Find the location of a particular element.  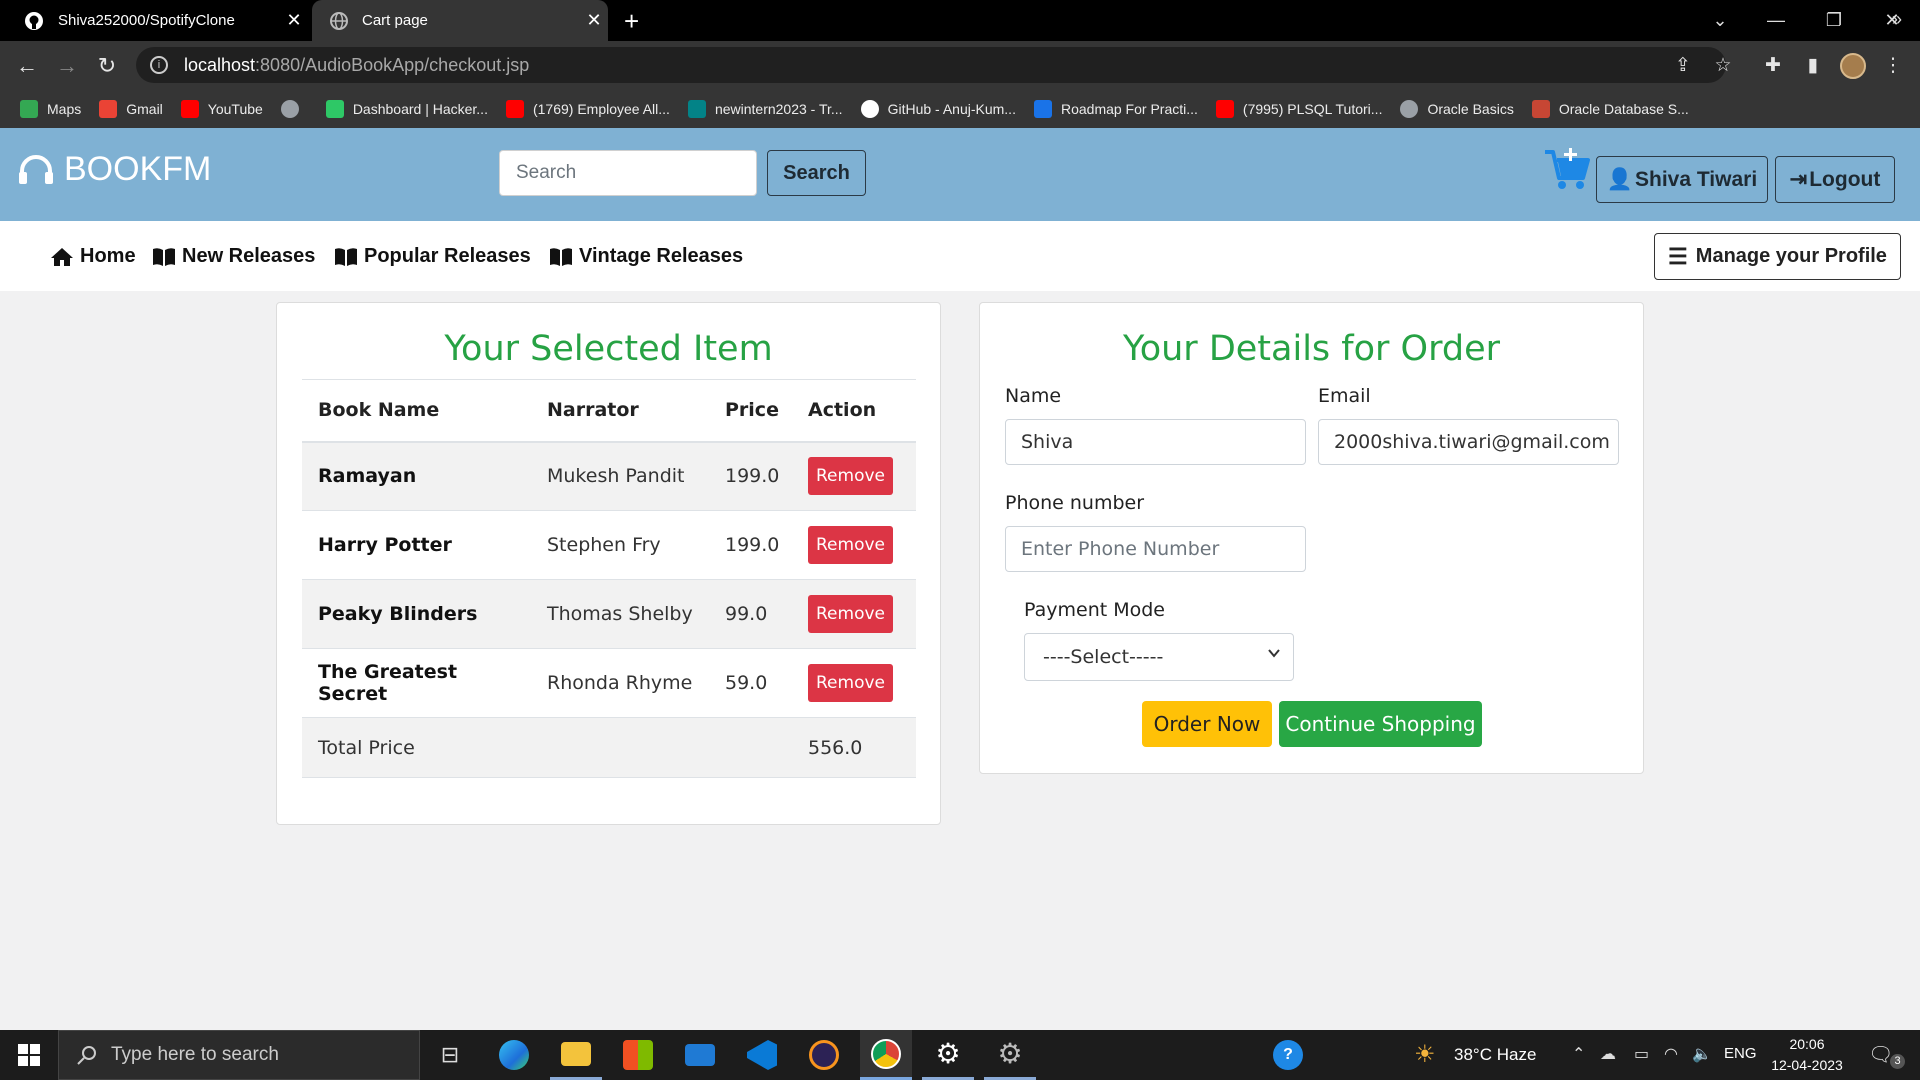

bookmark-item: Oracle Basics is located at coordinates (1457, 109).